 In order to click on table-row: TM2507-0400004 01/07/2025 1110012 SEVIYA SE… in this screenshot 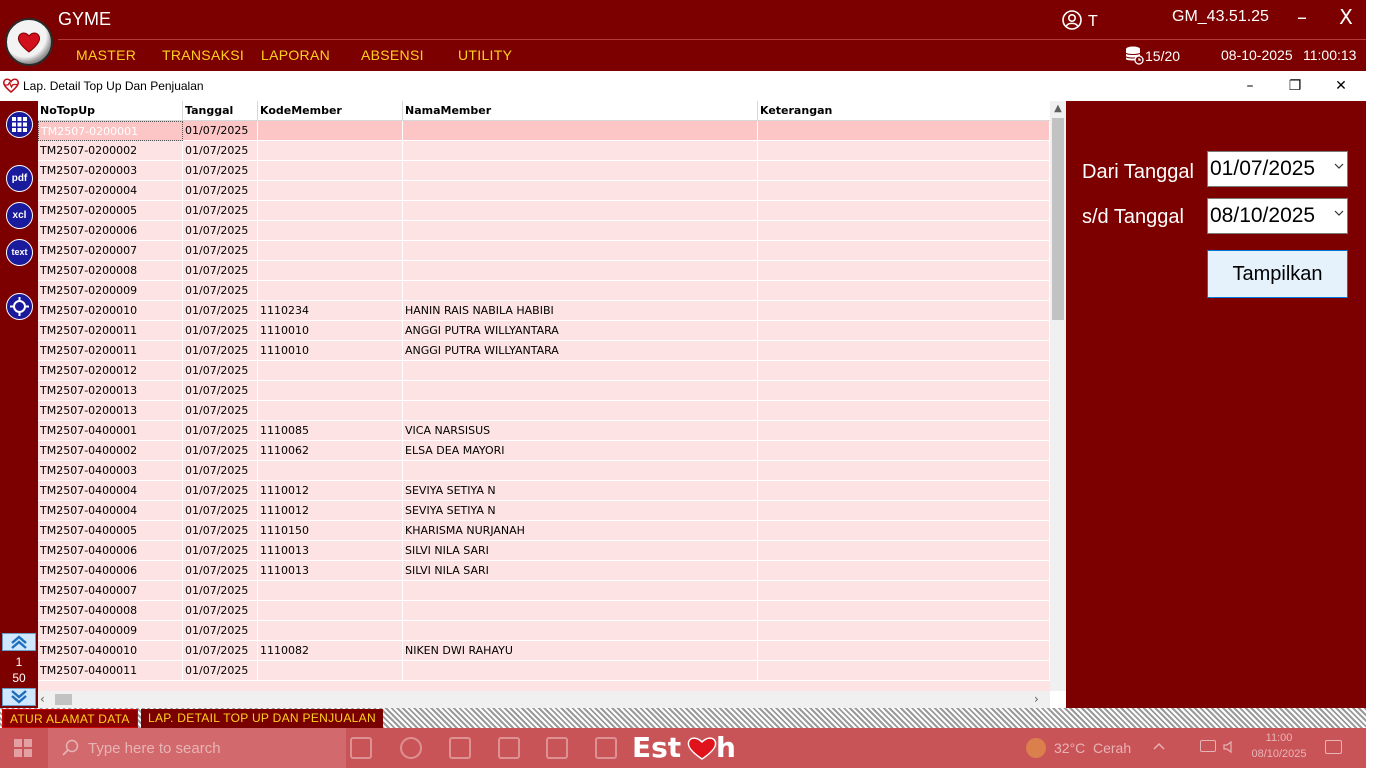, I will do `click(544, 491)`.